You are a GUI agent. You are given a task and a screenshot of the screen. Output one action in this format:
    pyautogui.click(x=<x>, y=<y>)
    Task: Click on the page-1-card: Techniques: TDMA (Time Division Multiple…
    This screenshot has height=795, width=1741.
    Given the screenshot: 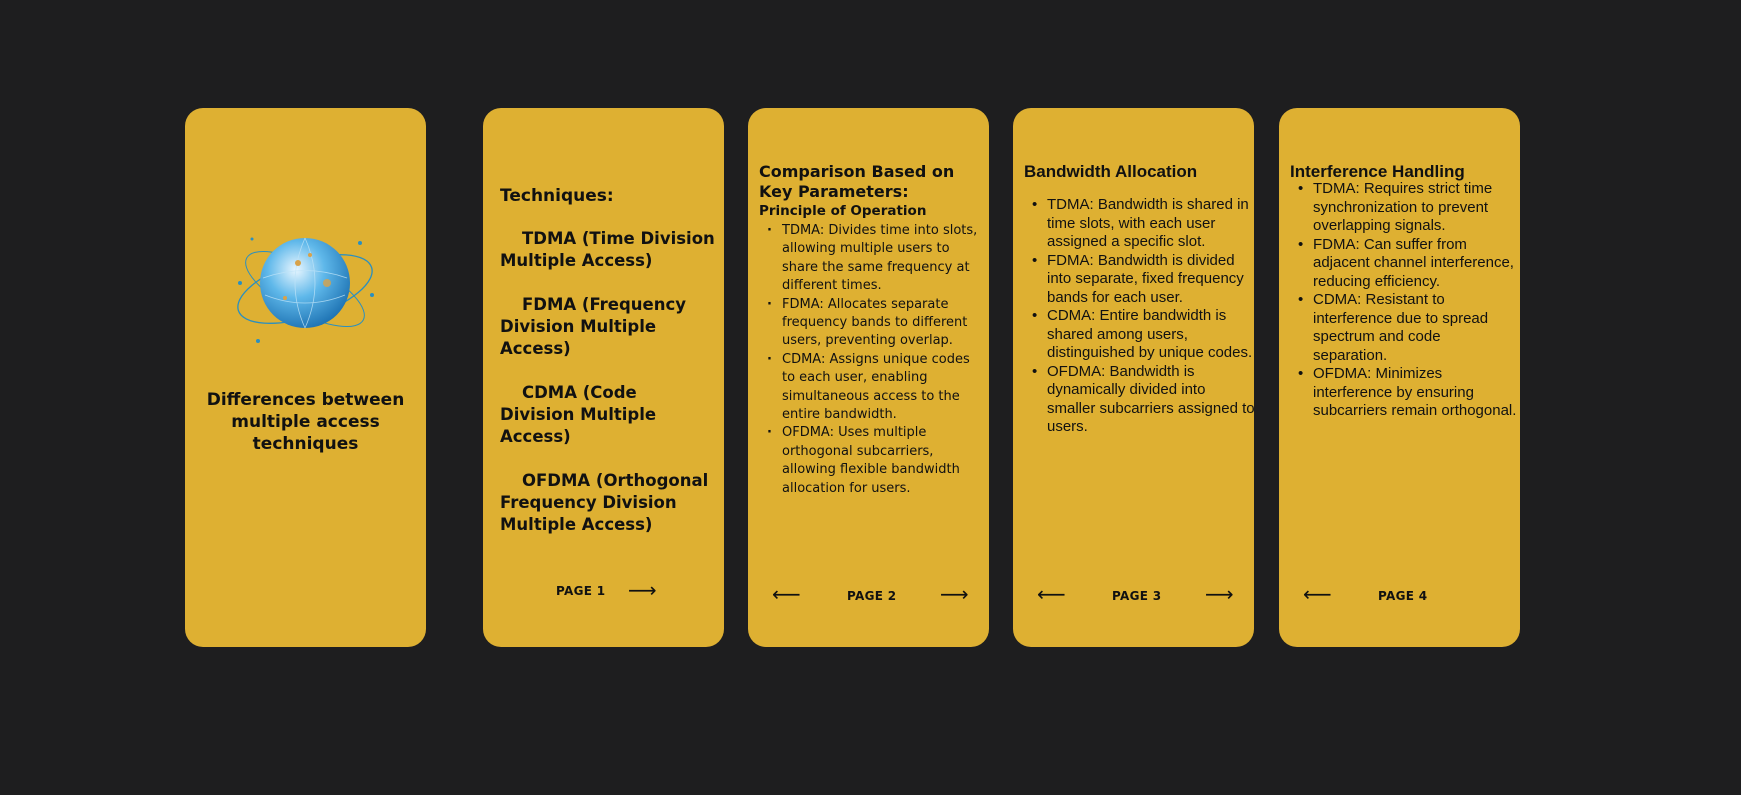 What is the action you would take?
    pyautogui.click(x=603, y=377)
    